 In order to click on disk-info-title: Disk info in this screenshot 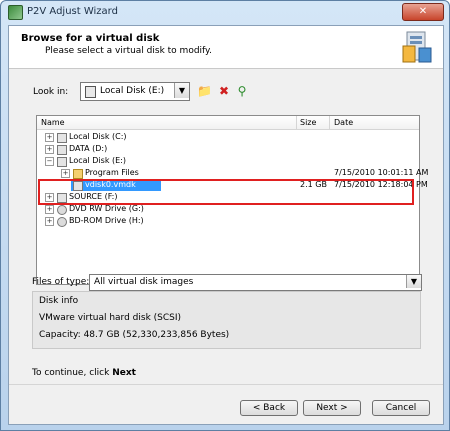, I will do `click(59, 301)`.